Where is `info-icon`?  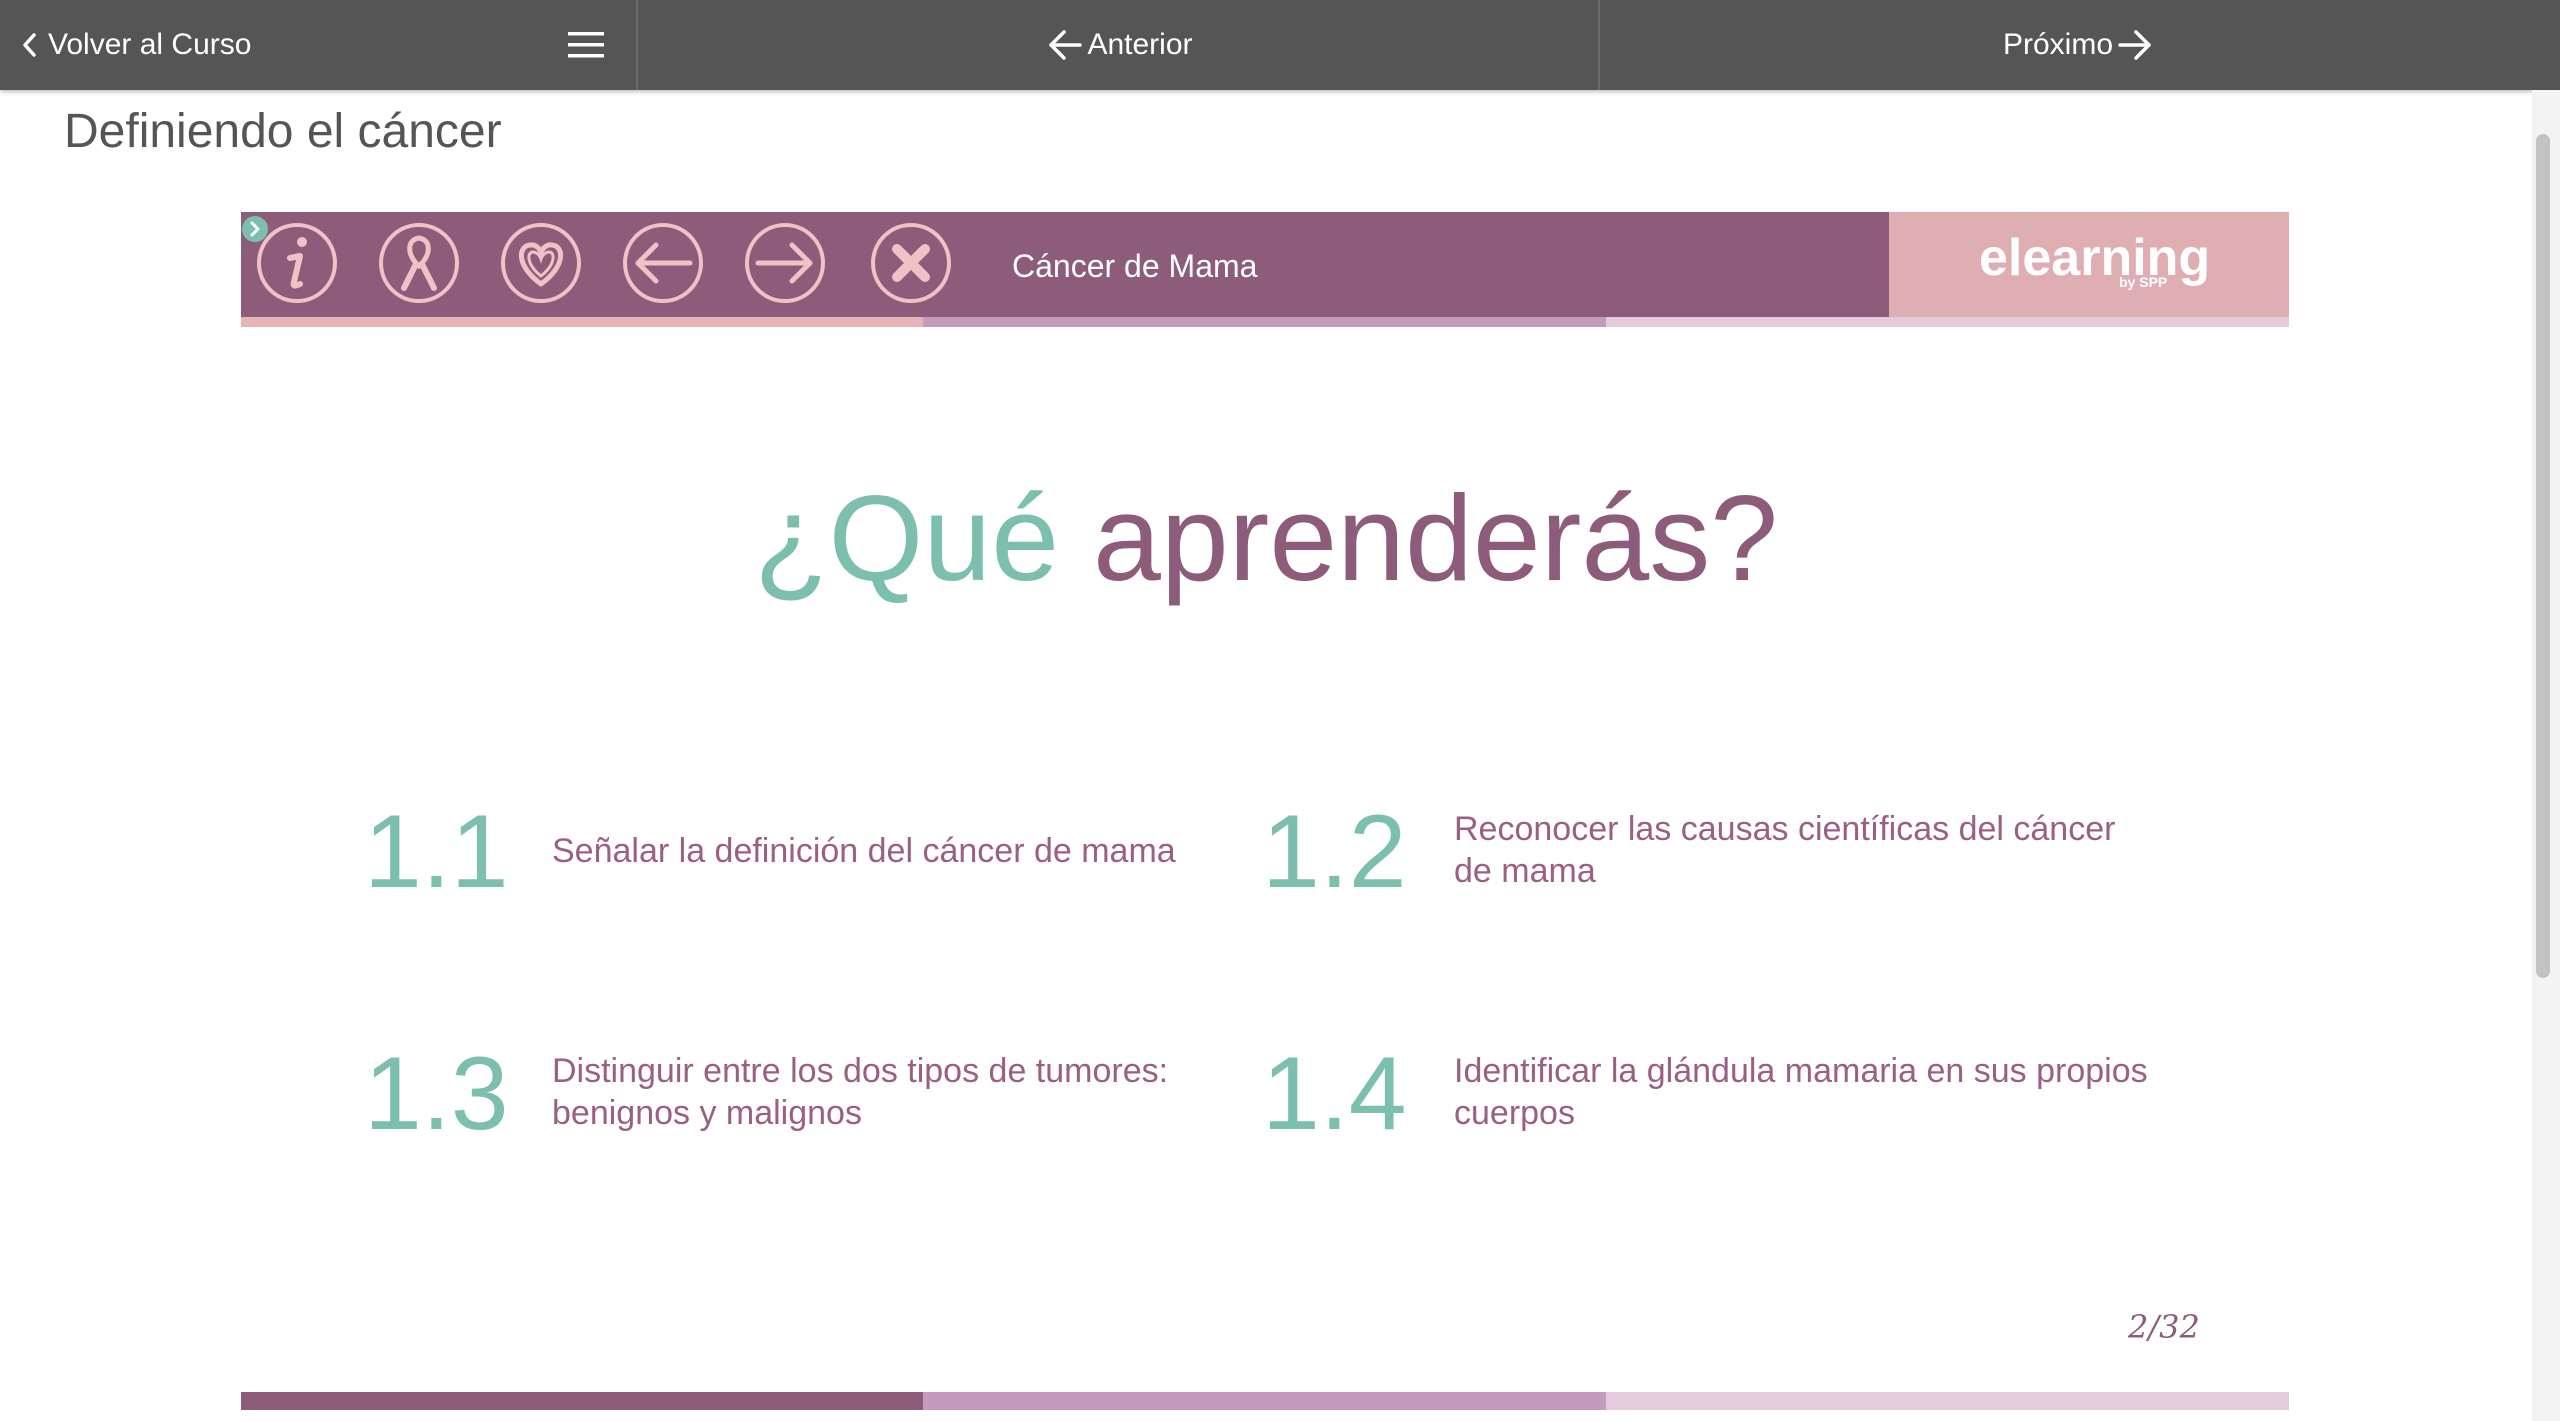 info-icon is located at coordinates (297, 263).